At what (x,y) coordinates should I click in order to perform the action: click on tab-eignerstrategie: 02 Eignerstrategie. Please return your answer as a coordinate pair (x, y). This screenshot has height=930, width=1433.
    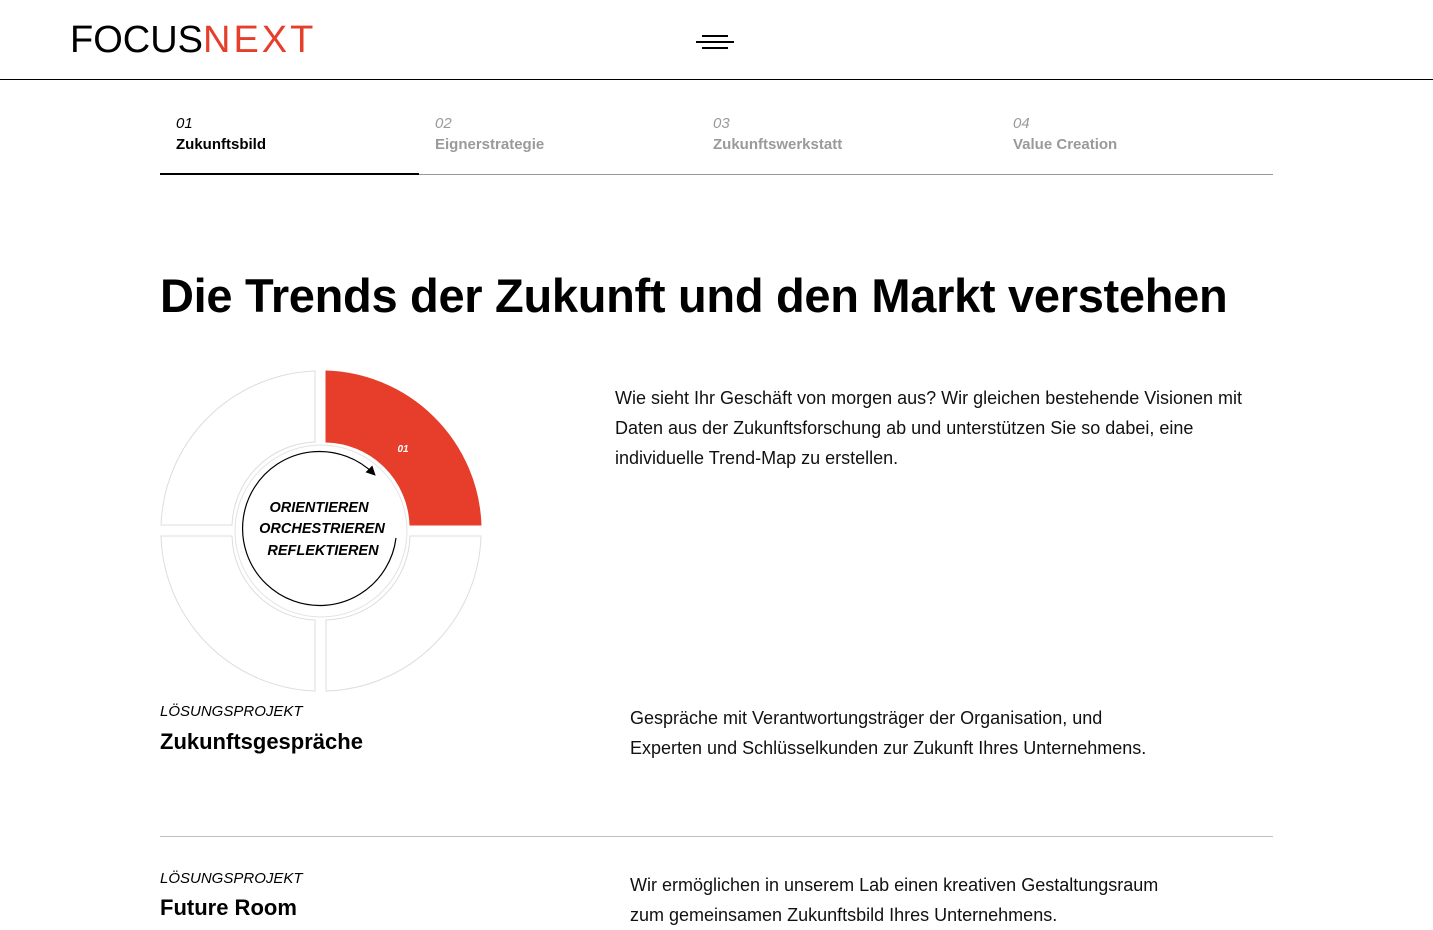
    Looking at the image, I should click on (489, 136).